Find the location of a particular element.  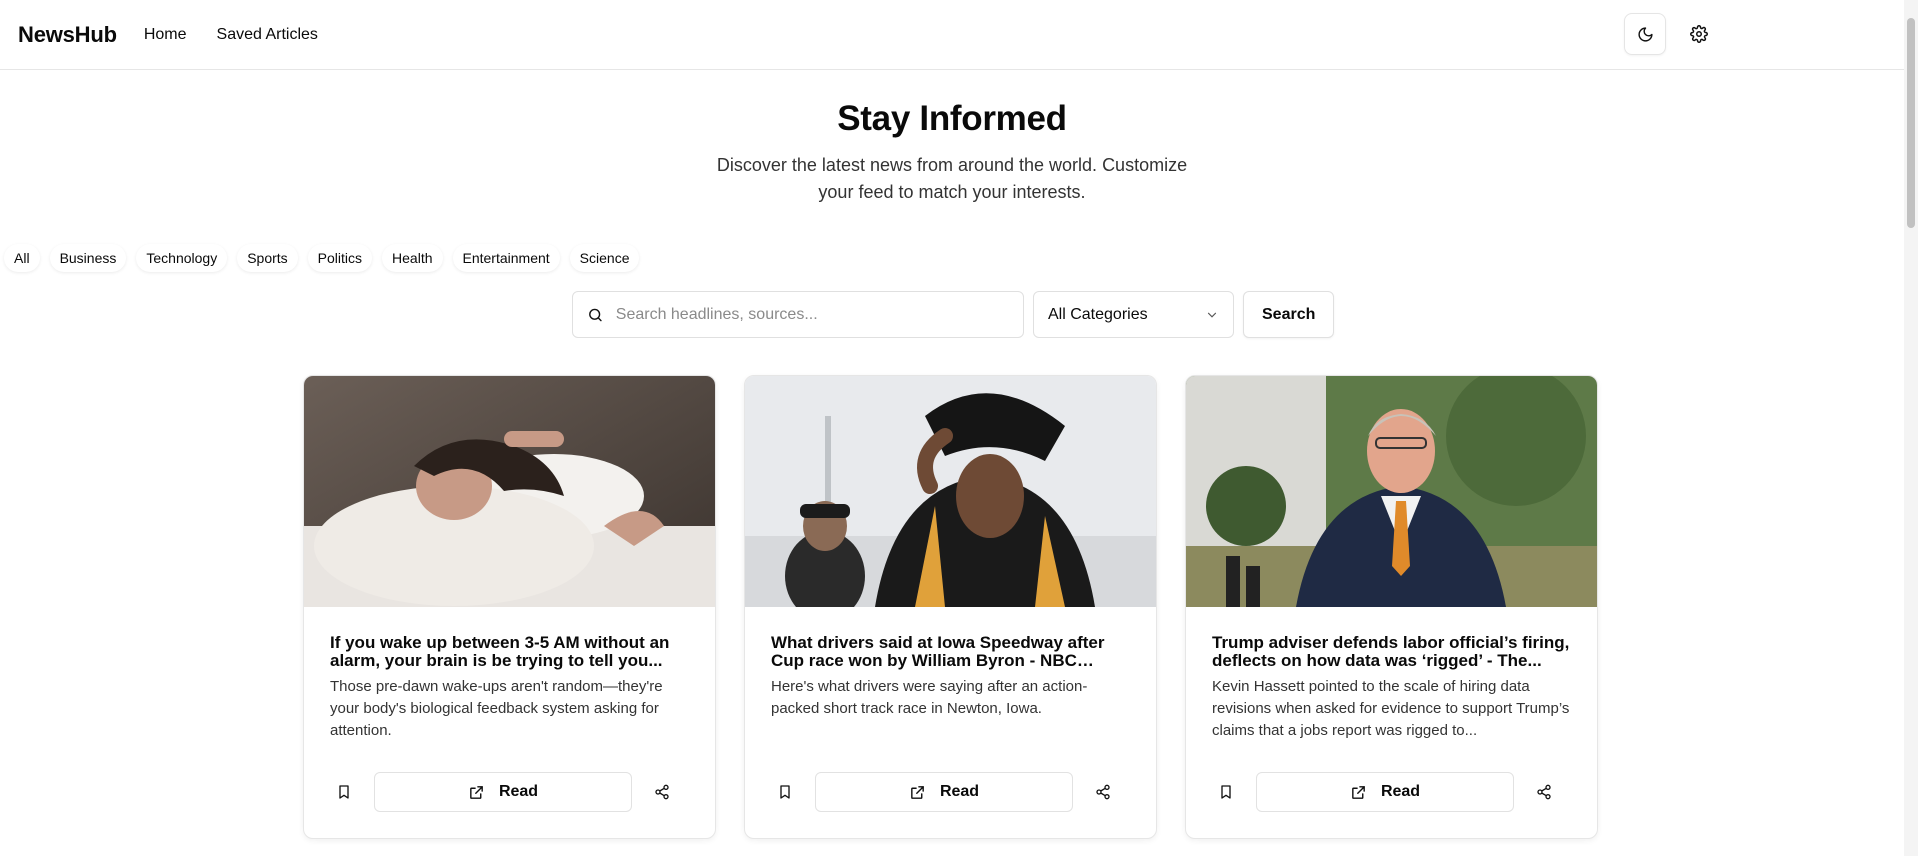

woman-in-bed-image is located at coordinates (509, 491).